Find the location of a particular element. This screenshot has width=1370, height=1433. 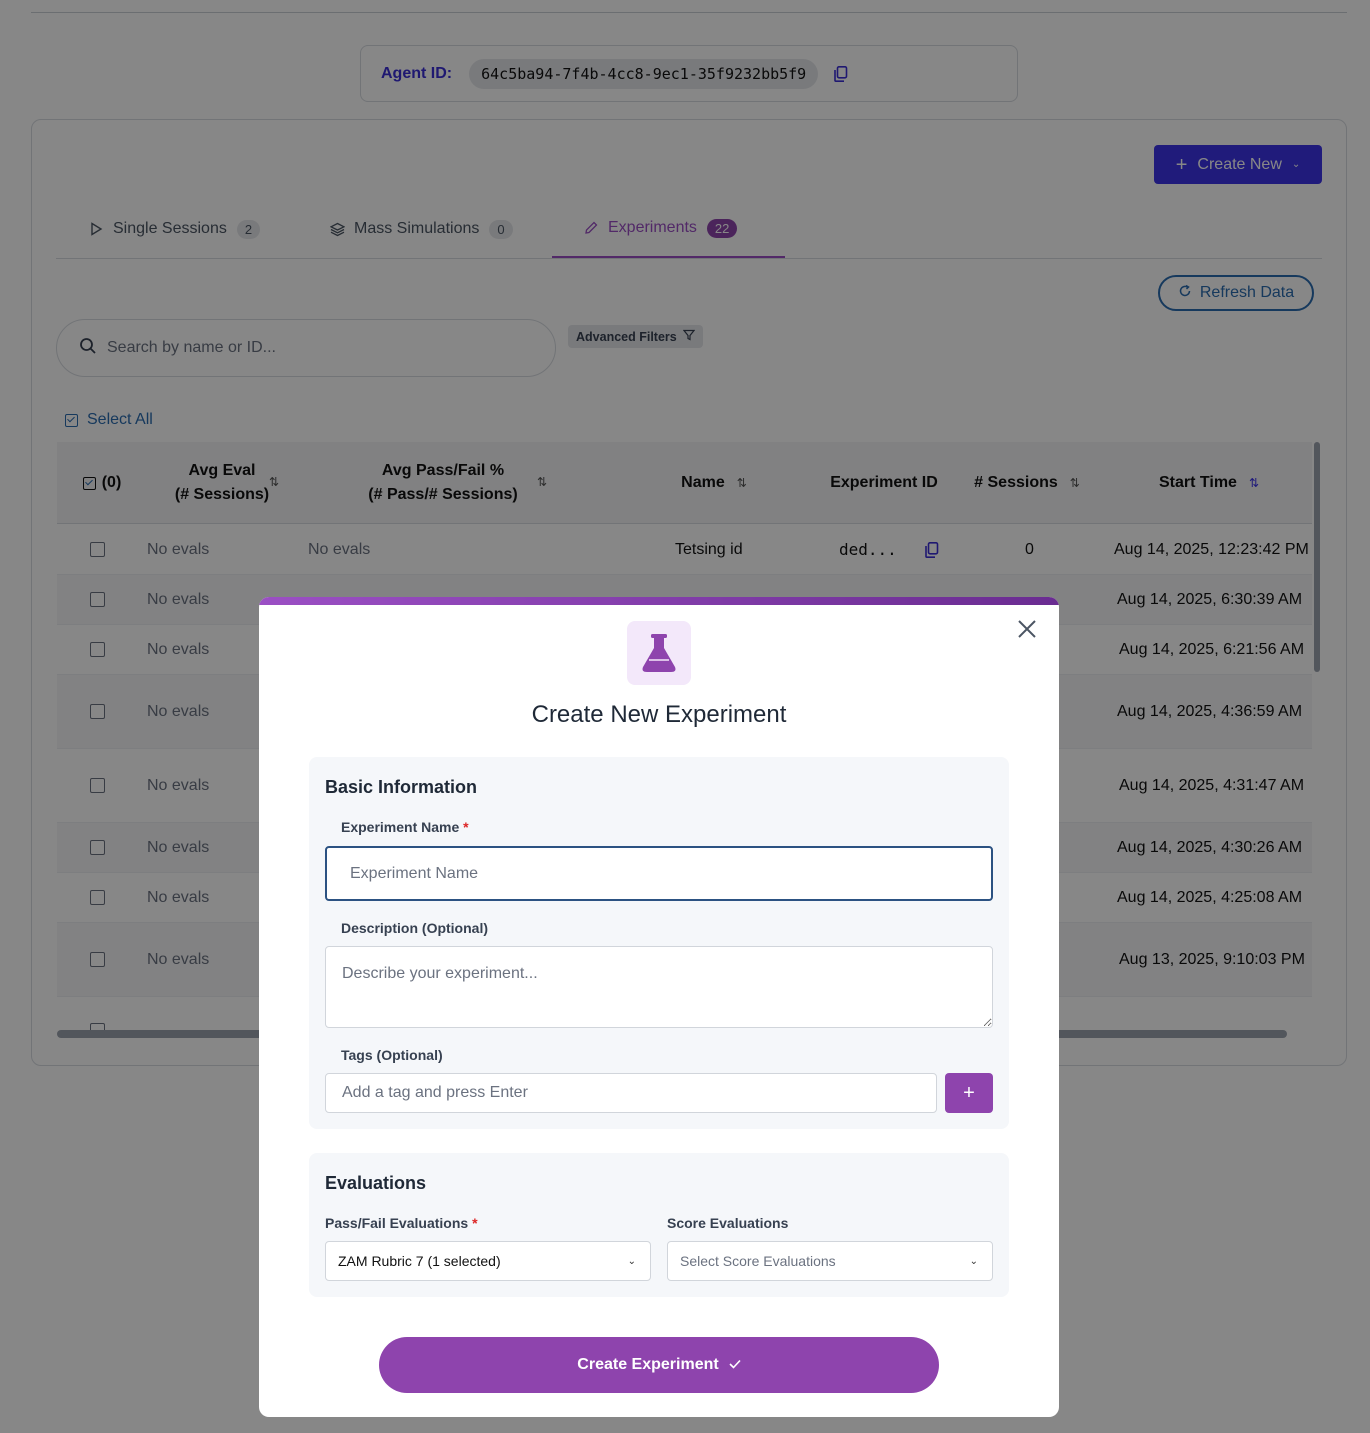

experiment-name-label: Experiment Name * is located at coordinates (405, 827).